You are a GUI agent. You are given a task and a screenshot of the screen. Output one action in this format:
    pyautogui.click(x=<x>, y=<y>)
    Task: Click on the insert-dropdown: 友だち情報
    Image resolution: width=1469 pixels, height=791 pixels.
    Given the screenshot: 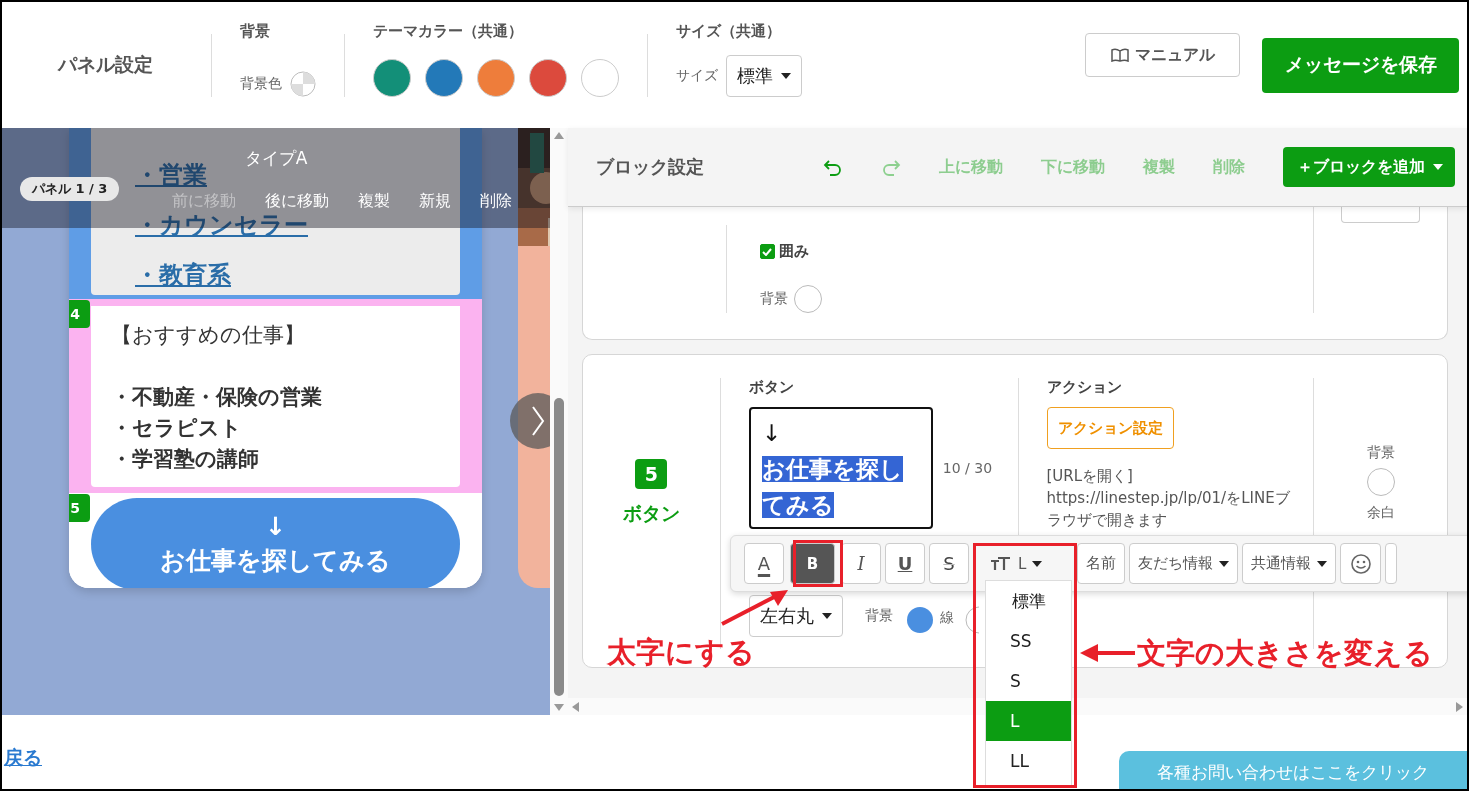 What is the action you would take?
    pyautogui.click(x=1184, y=563)
    